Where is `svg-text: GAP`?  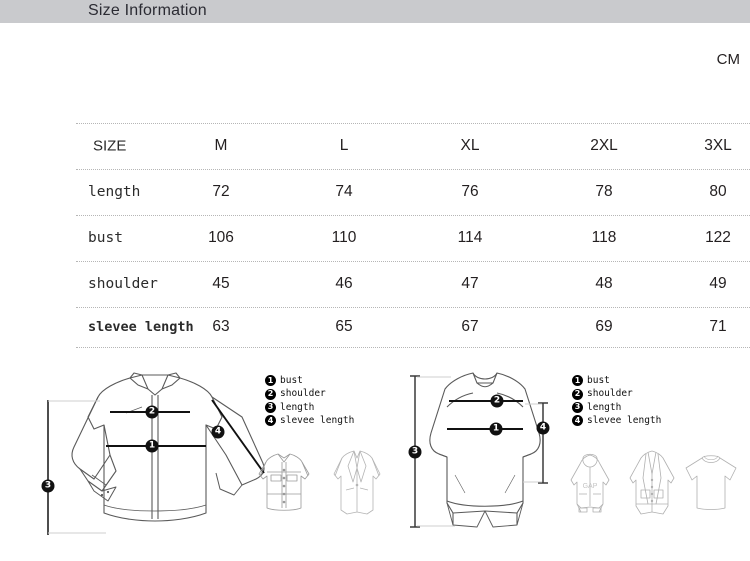
svg-text: GAP is located at coordinates (590, 486).